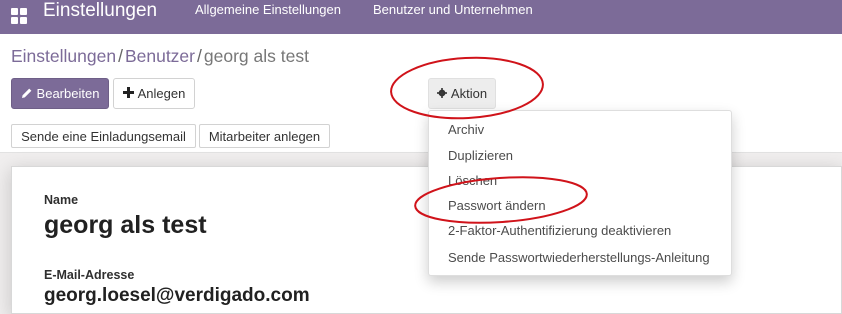 The height and width of the screenshot is (314, 842). What do you see at coordinates (559, 230) in the screenshot?
I see `menu-item-disable-2fa: 2-Faktor-Authentifizierung deaktivieren` at bounding box center [559, 230].